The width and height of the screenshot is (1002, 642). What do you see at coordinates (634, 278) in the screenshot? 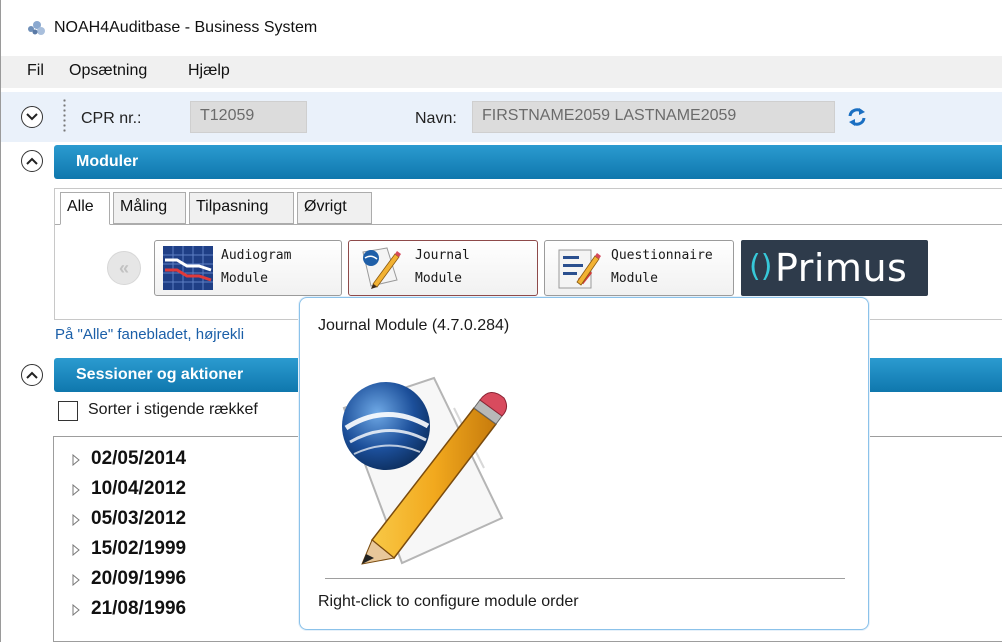
I see `questionnaire-label-line2: Module` at bounding box center [634, 278].